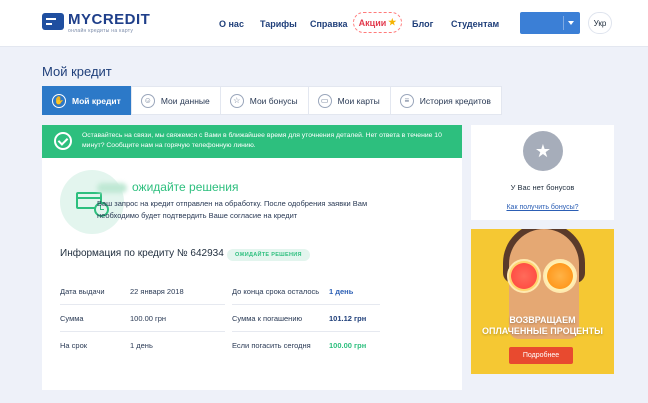 This screenshot has width=648, height=403. What do you see at coordinates (600, 23) in the screenshot?
I see `language-switch: Укр` at bounding box center [600, 23].